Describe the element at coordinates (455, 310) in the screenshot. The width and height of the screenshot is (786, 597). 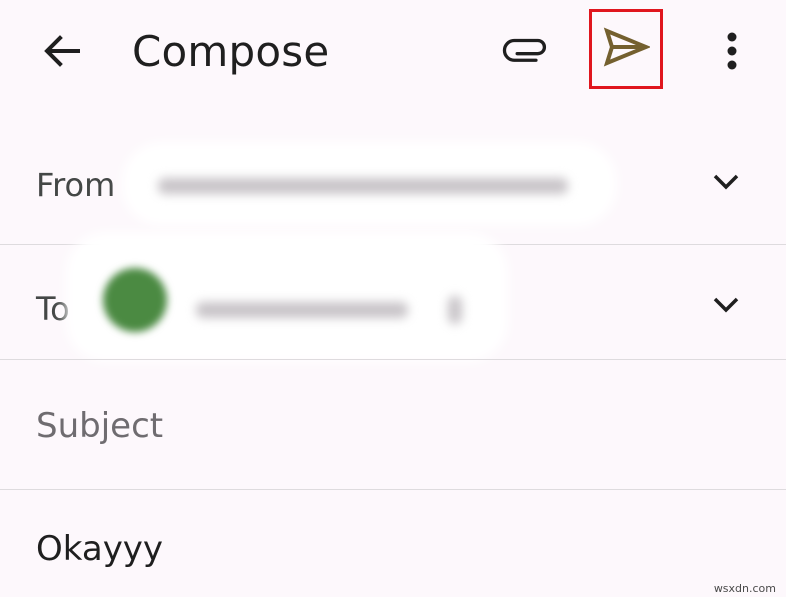
I see `recipient-chip-close-blur` at that location.